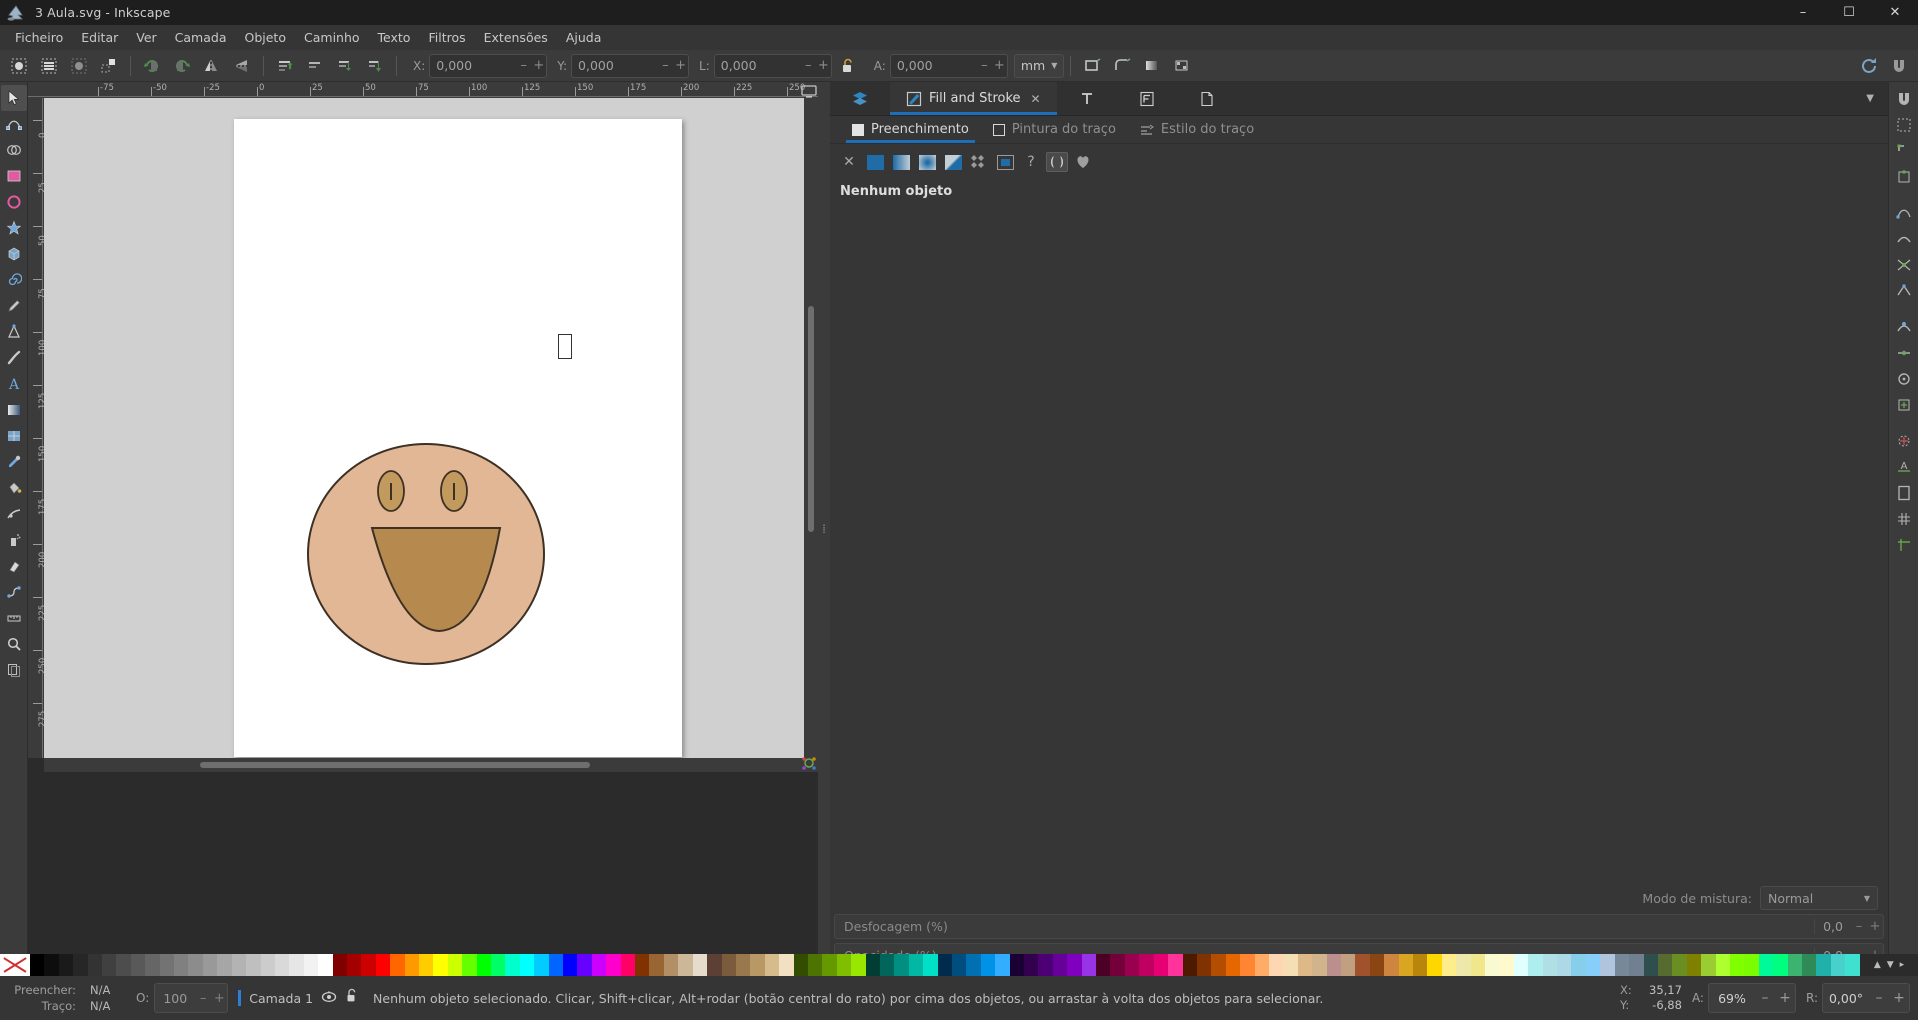 Image resolution: width=1918 pixels, height=1020 pixels. Describe the element at coordinates (49, 66) in the screenshot. I see `select-all-layers-icon` at that location.